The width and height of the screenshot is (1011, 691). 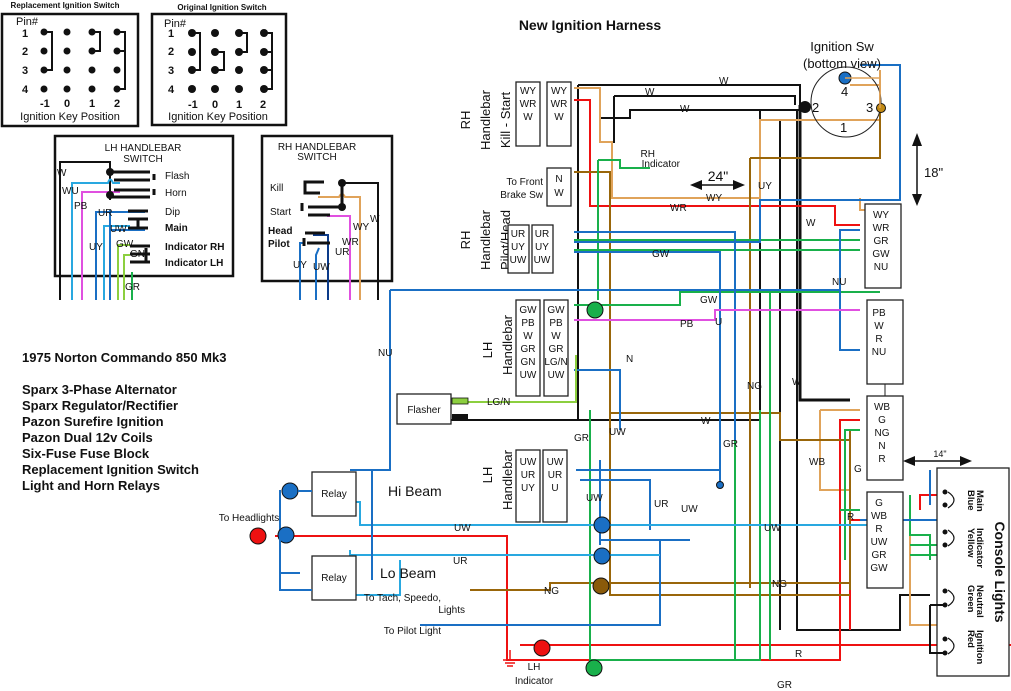 What do you see at coordinates (93, 421) in the screenshot?
I see `spec-item: Pazon Surefire Ignition` at bounding box center [93, 421].